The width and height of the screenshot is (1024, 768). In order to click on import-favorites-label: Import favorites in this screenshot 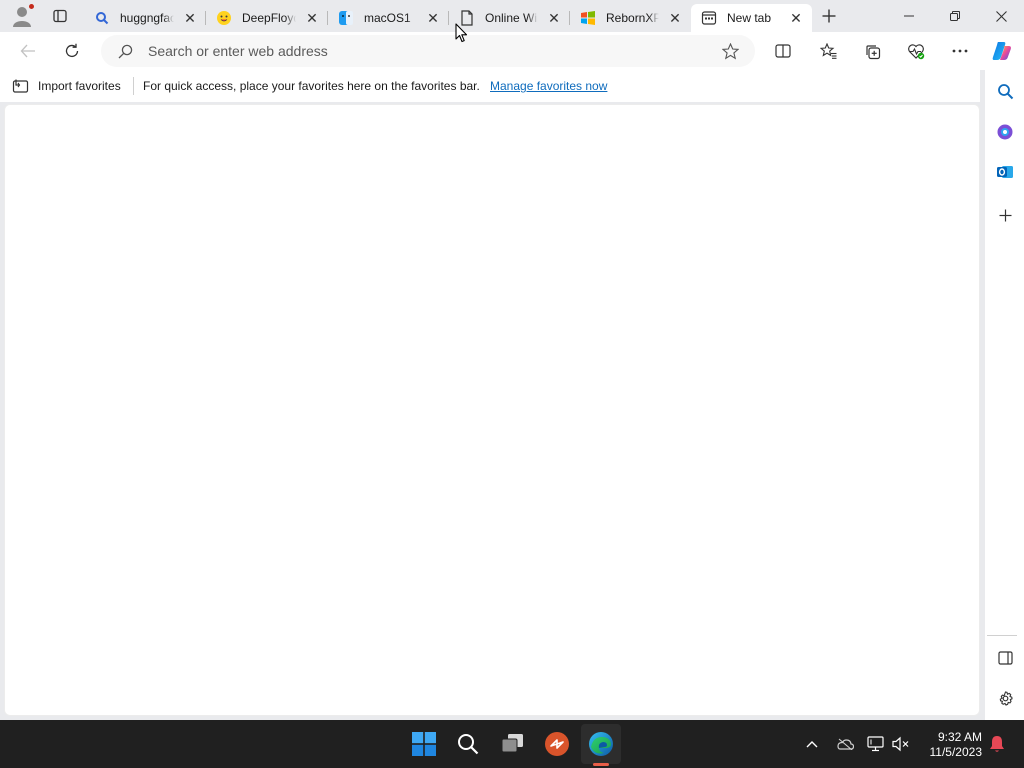, I will do `click(79, 86)`.